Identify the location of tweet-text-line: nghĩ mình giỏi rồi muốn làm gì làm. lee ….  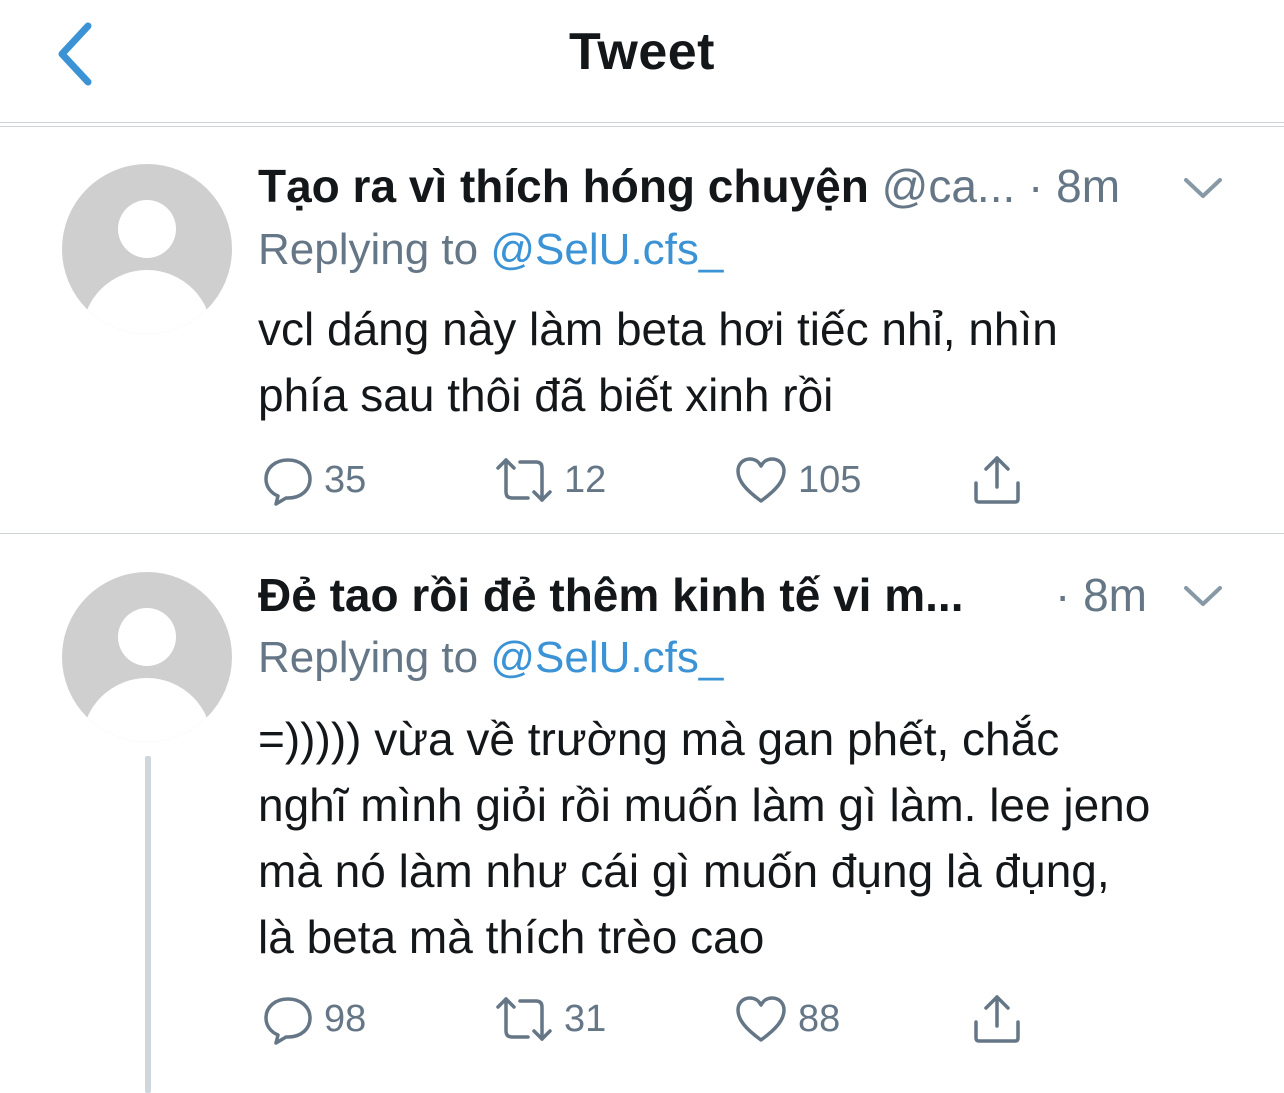
(704, 805).